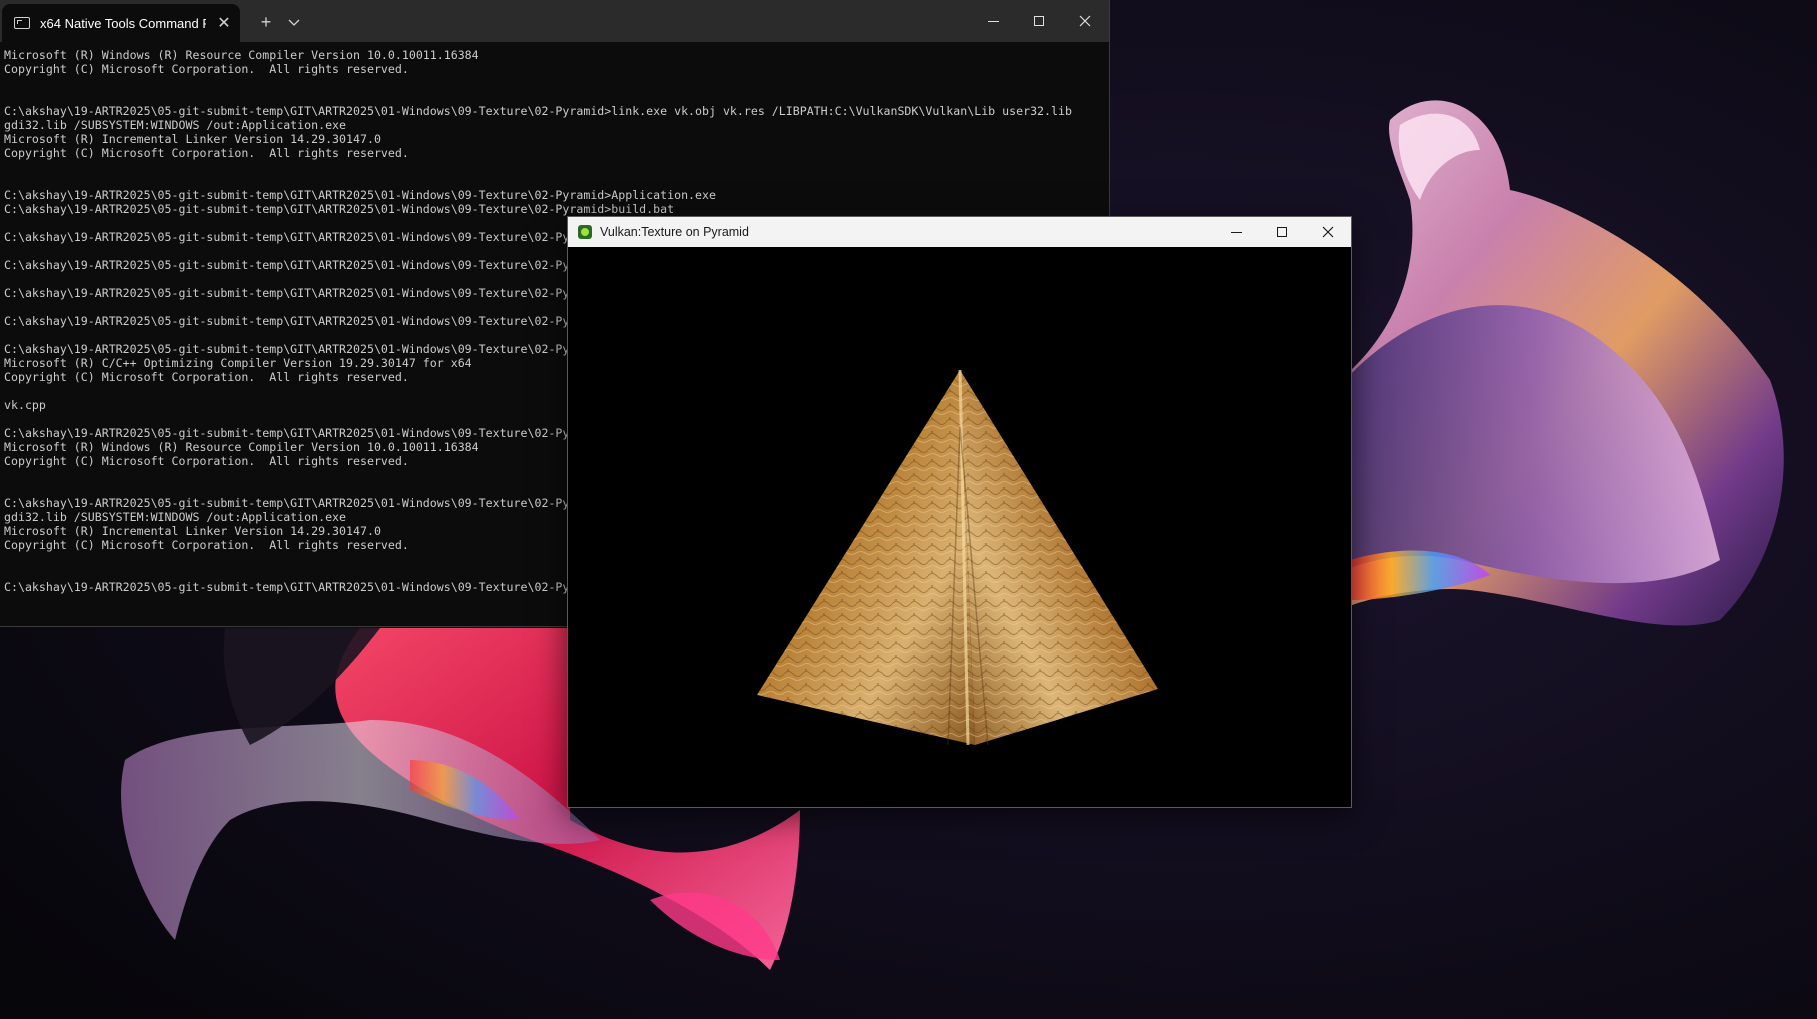 Image resolution: width=1817 pixels, height=1019 pixels. I want to click on close-tab-icon: ✕, so click(224, 23).